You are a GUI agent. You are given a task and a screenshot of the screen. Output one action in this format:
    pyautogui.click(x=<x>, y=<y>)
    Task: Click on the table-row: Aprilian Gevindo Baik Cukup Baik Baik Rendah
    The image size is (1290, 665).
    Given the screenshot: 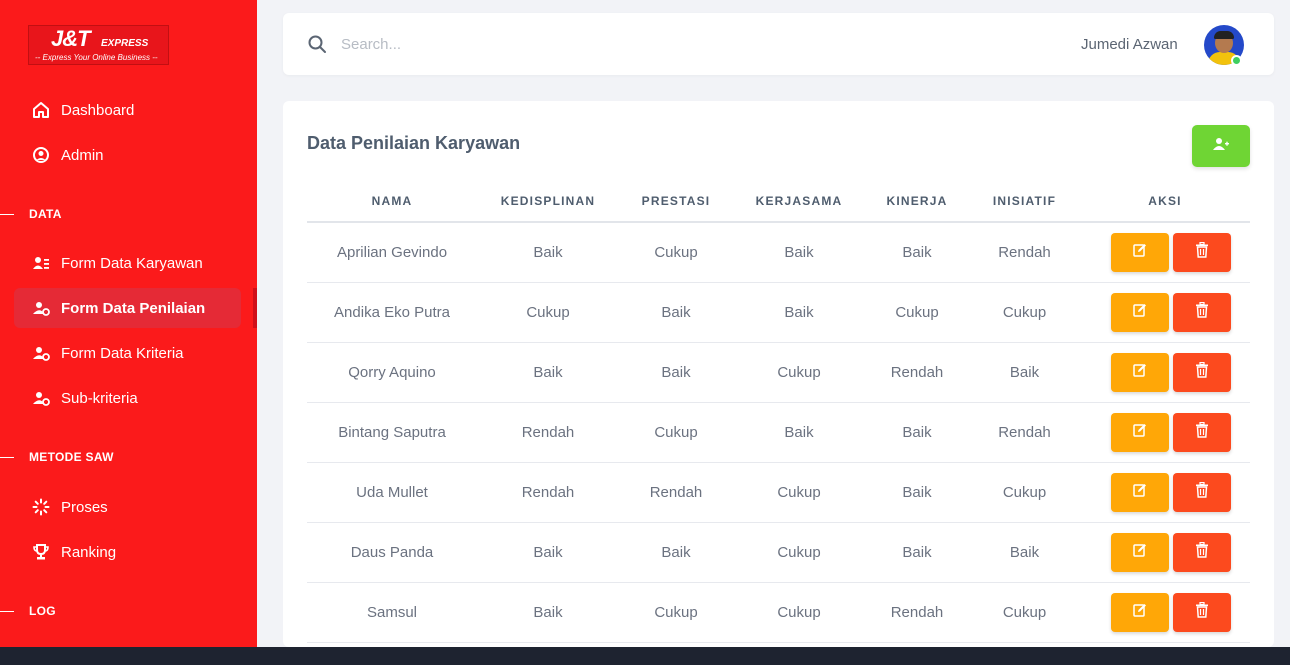 What is the action you would take?
    pyautogui.click(x=778, y=252)
    